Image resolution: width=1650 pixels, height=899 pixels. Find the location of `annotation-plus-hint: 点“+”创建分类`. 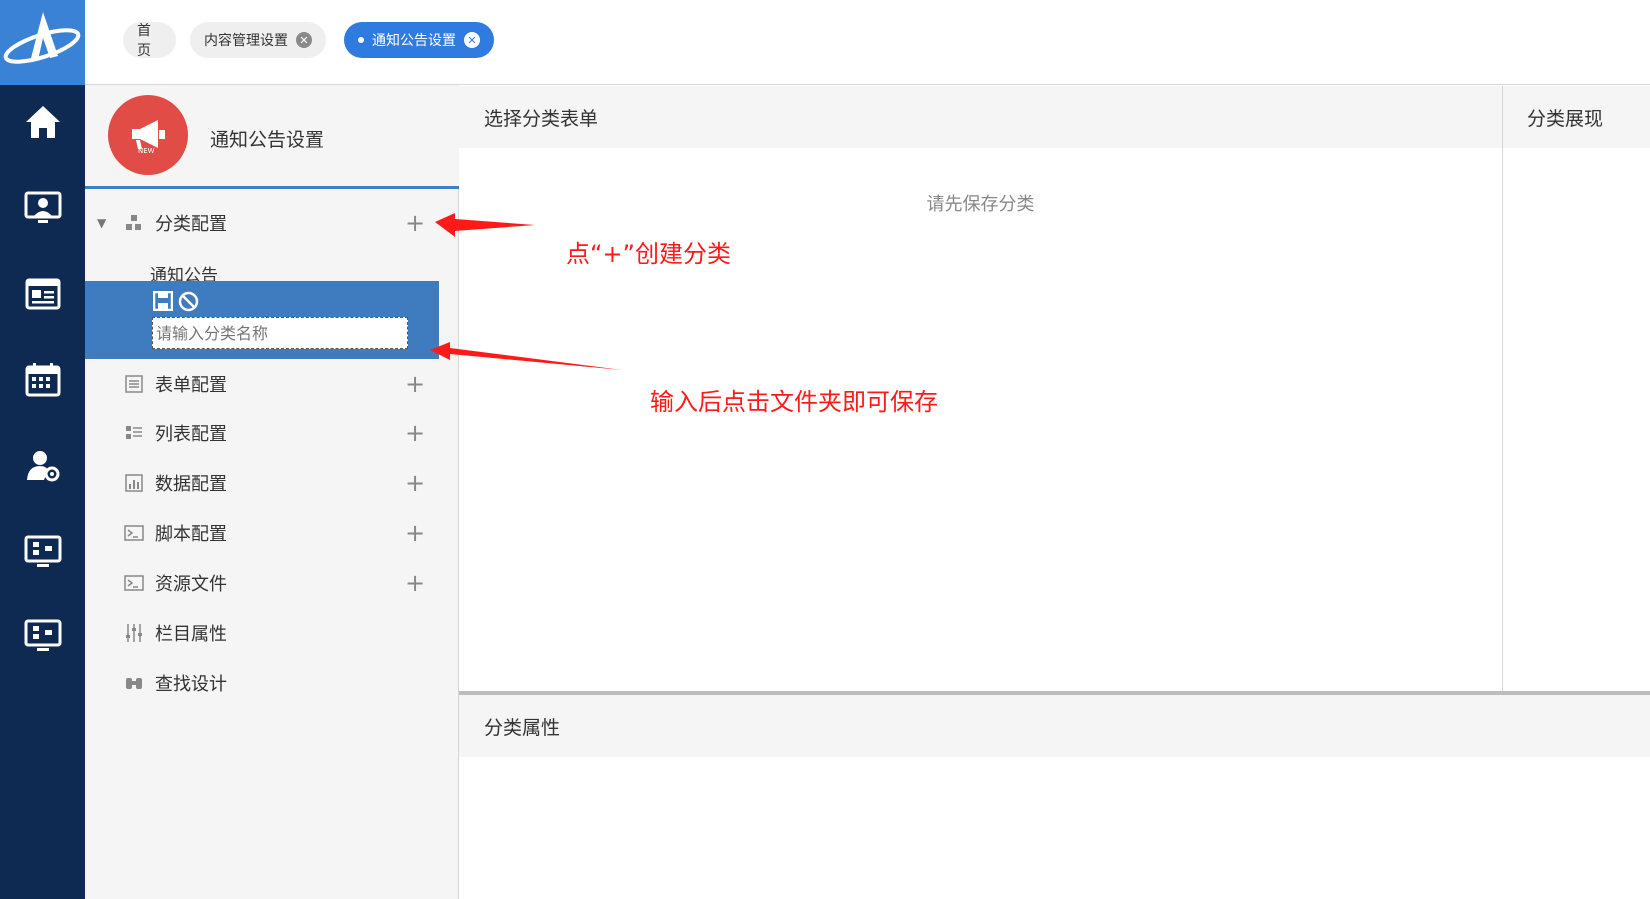

annotation-plus-hint: 点“+”创建分类 is located at coordinates (648, 254).